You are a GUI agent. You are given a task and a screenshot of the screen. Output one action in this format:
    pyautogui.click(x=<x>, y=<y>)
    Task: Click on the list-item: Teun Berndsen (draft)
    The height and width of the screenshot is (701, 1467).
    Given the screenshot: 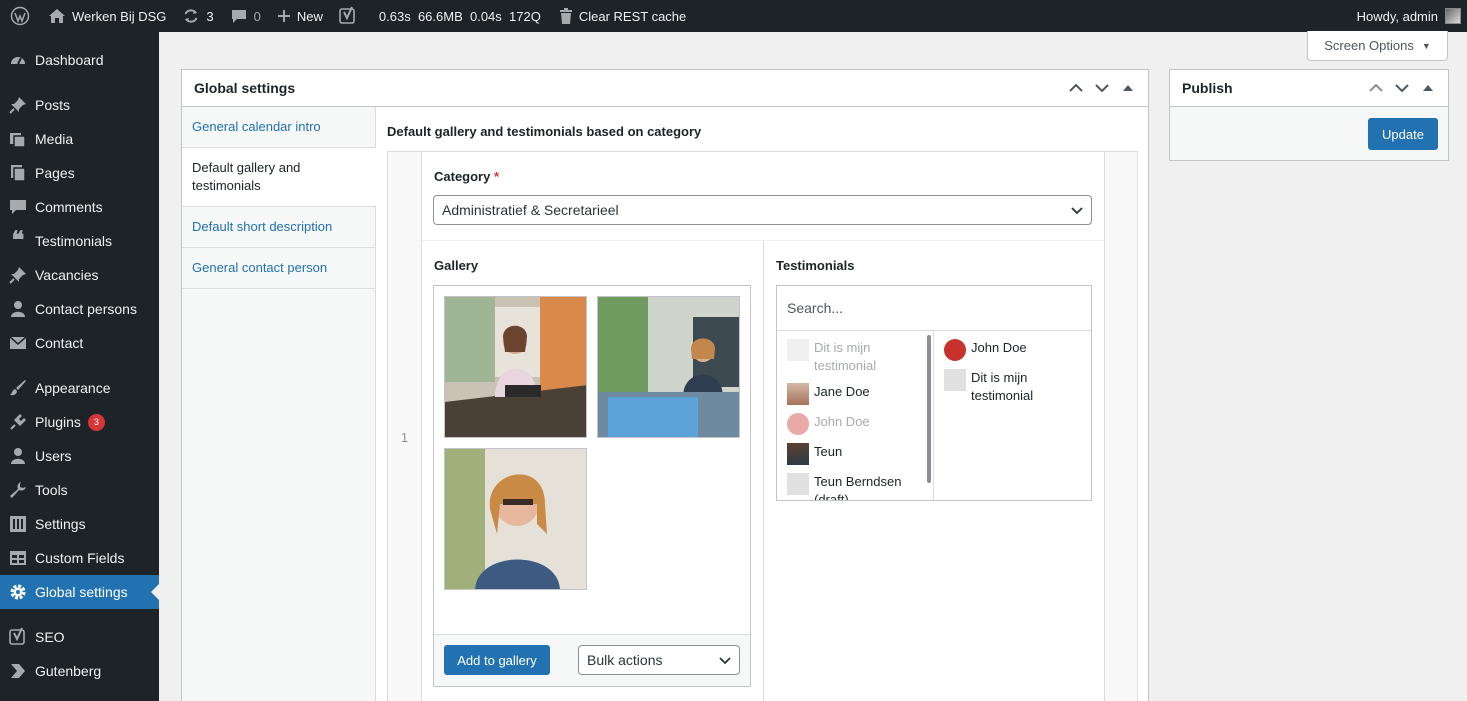 What is the action you would take?
    pyautogui.click(x=855, y=484)
    